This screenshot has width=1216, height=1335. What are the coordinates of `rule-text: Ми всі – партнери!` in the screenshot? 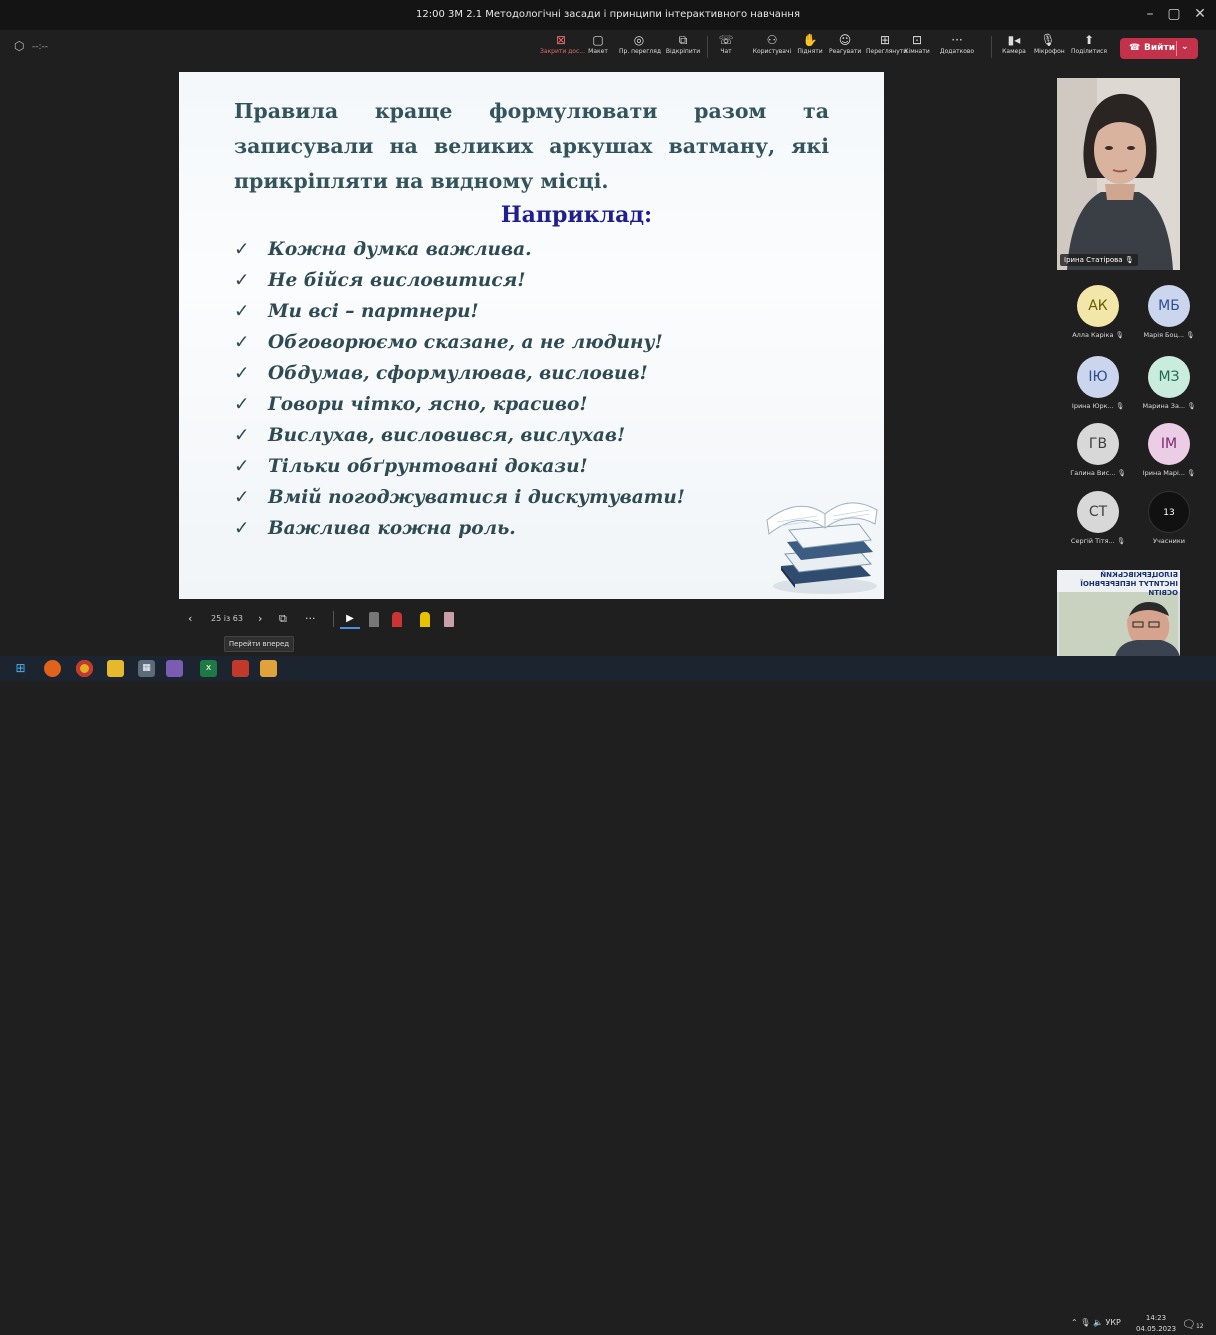 It's located at (373, 311).